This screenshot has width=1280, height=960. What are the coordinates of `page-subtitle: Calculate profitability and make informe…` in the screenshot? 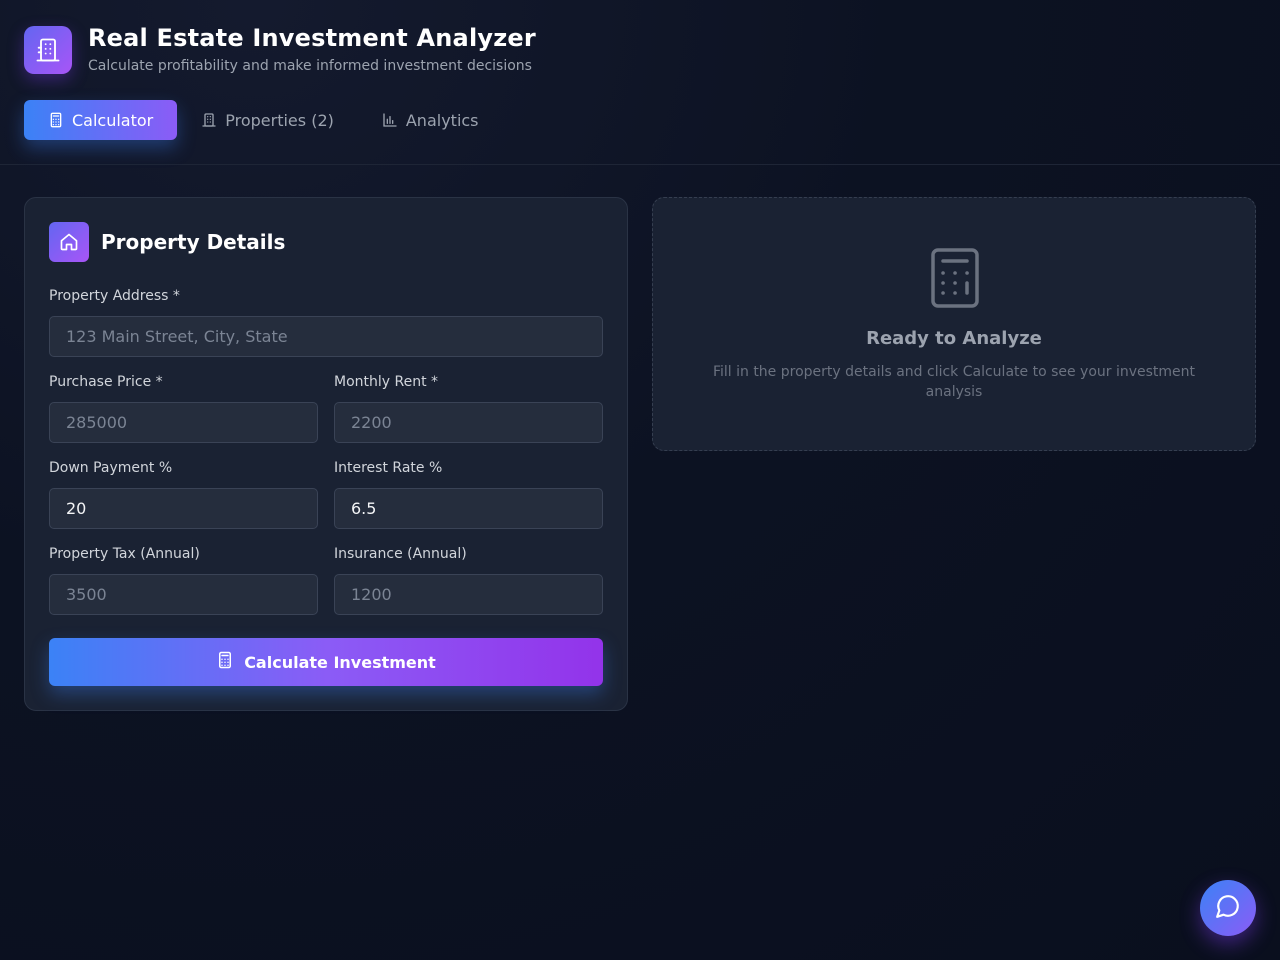 It's located at (310, 66).